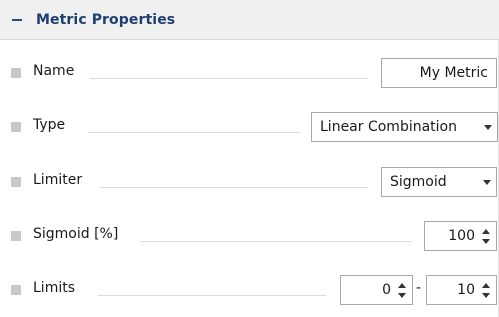 This screenshot has height=317, width=499. Describe the element at coordinates (418, 182) in the screenshot. I see `limiter-dropdown-value: Sigmoid` at that location.